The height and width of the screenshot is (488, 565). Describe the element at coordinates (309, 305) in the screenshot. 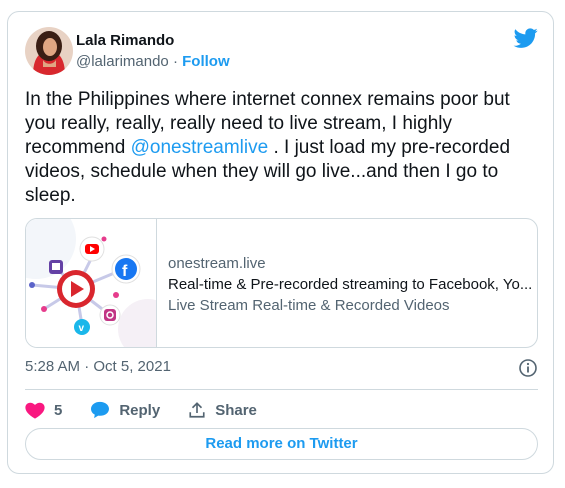

I see `link-description: Live Stream Real-time & Recorded Videos` at that location.